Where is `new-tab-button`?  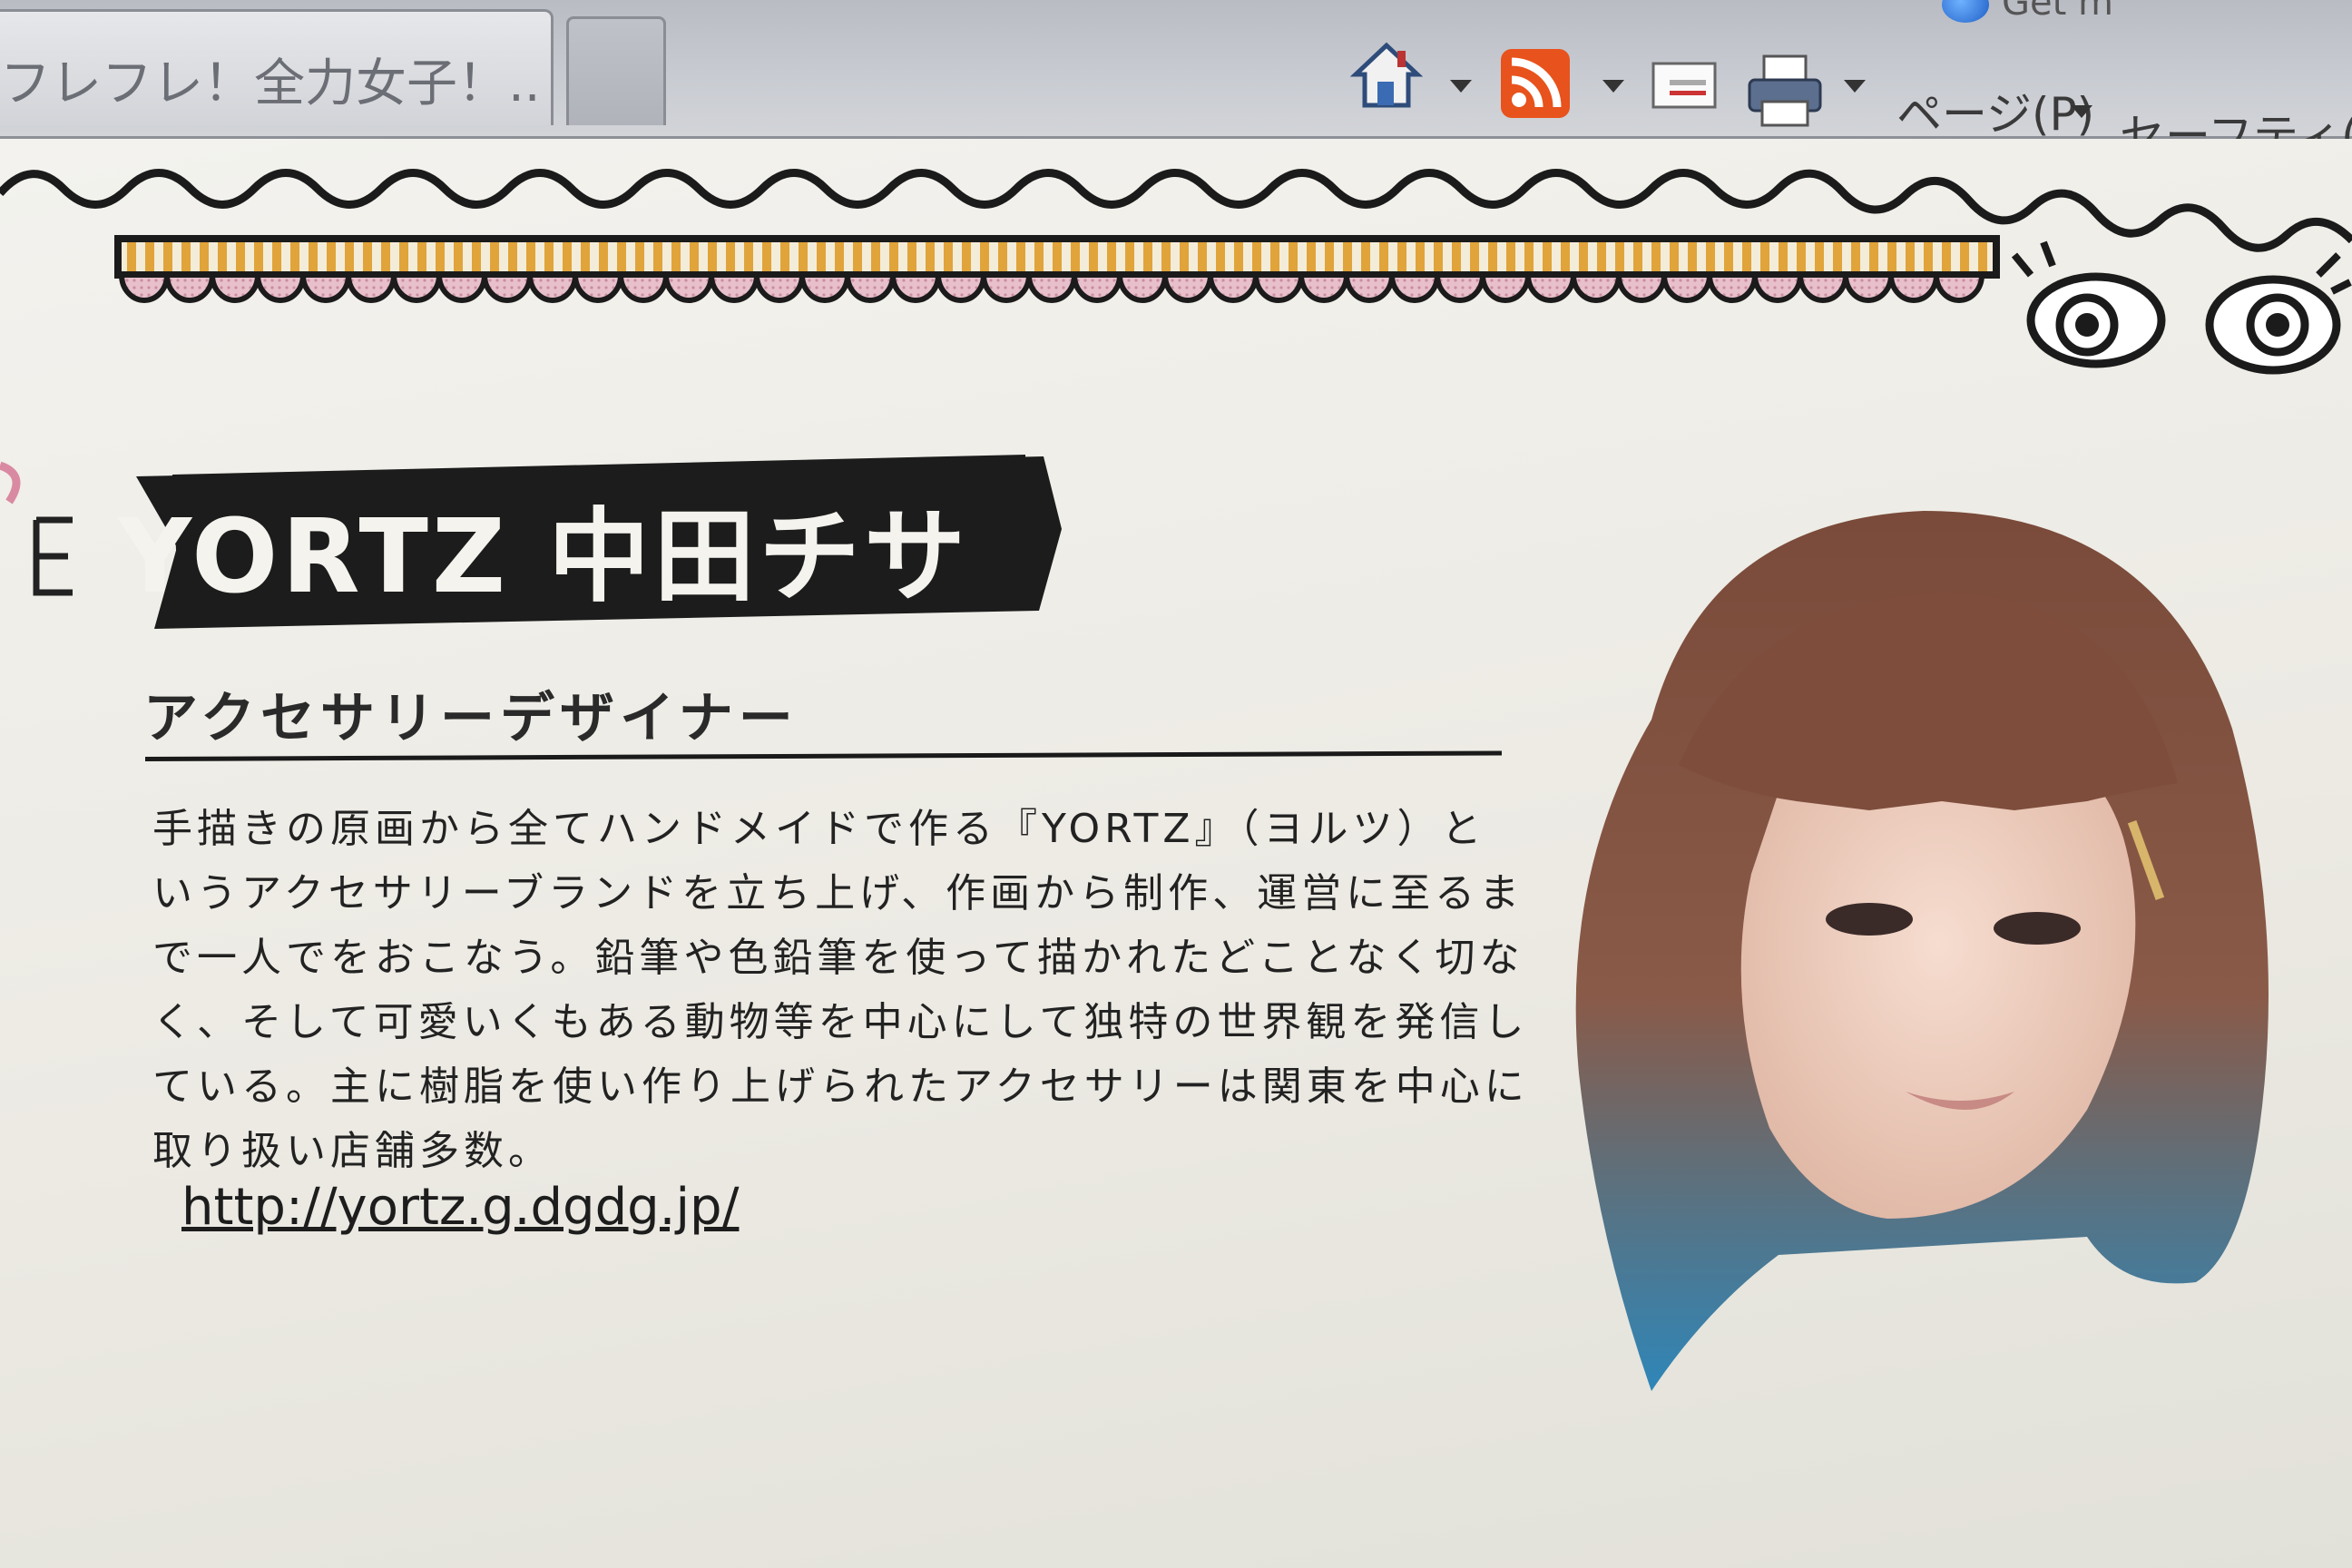 new-tab-button is located at coordinates (616, 70).